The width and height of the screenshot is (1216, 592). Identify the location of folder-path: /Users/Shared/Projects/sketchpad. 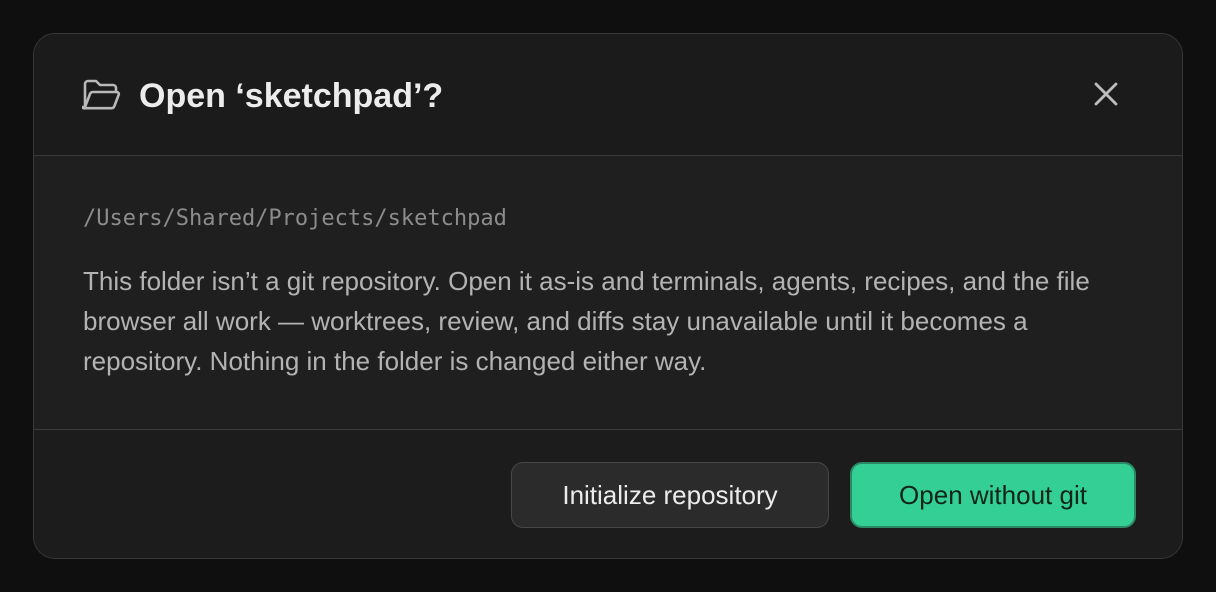
(295, 218).